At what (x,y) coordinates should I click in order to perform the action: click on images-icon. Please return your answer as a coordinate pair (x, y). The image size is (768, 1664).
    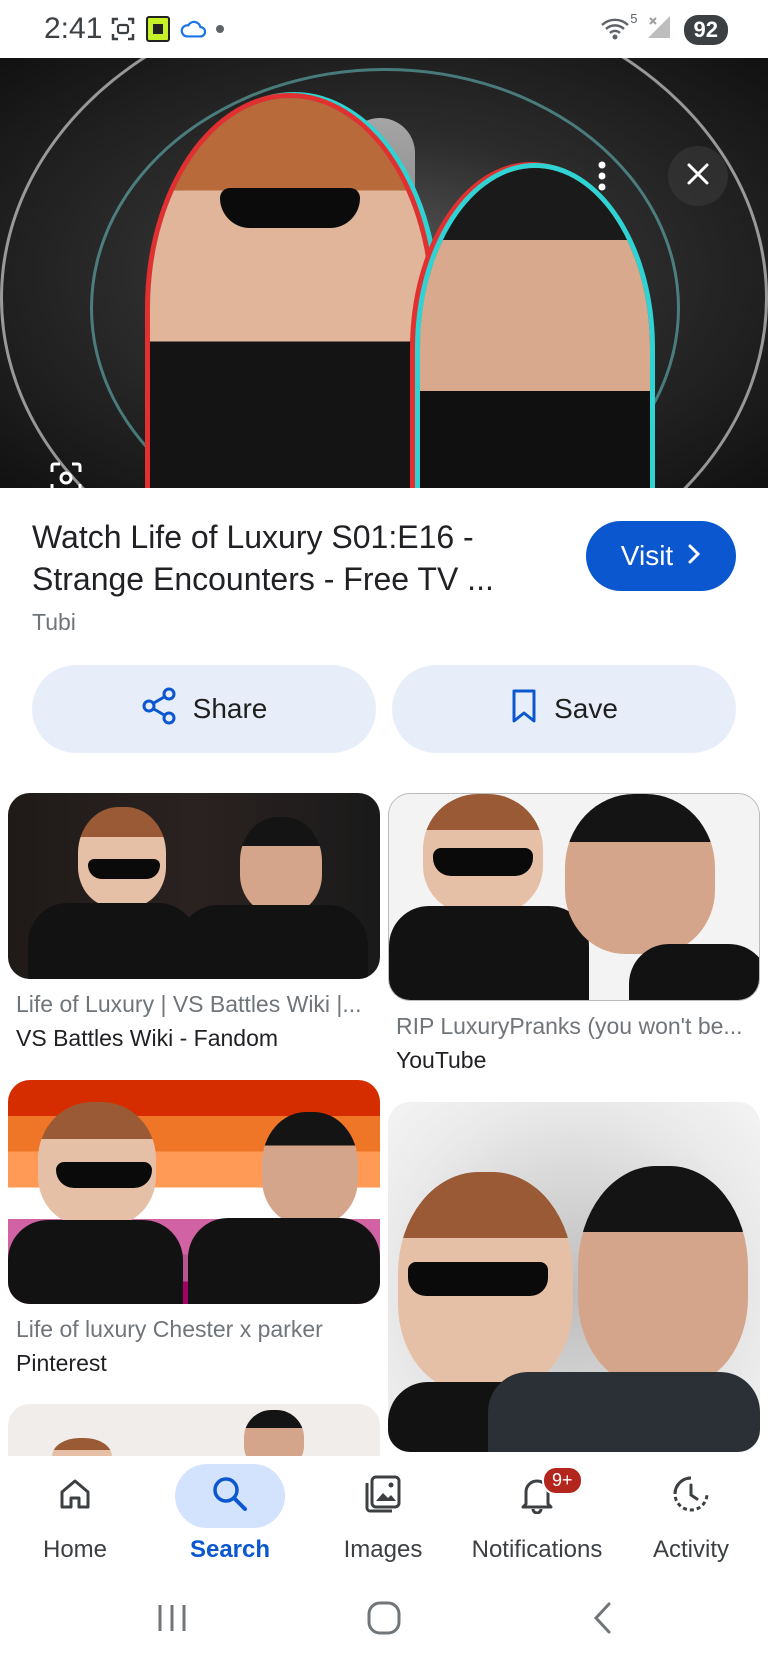
    Looking at the image, I should click on (383, 1496).